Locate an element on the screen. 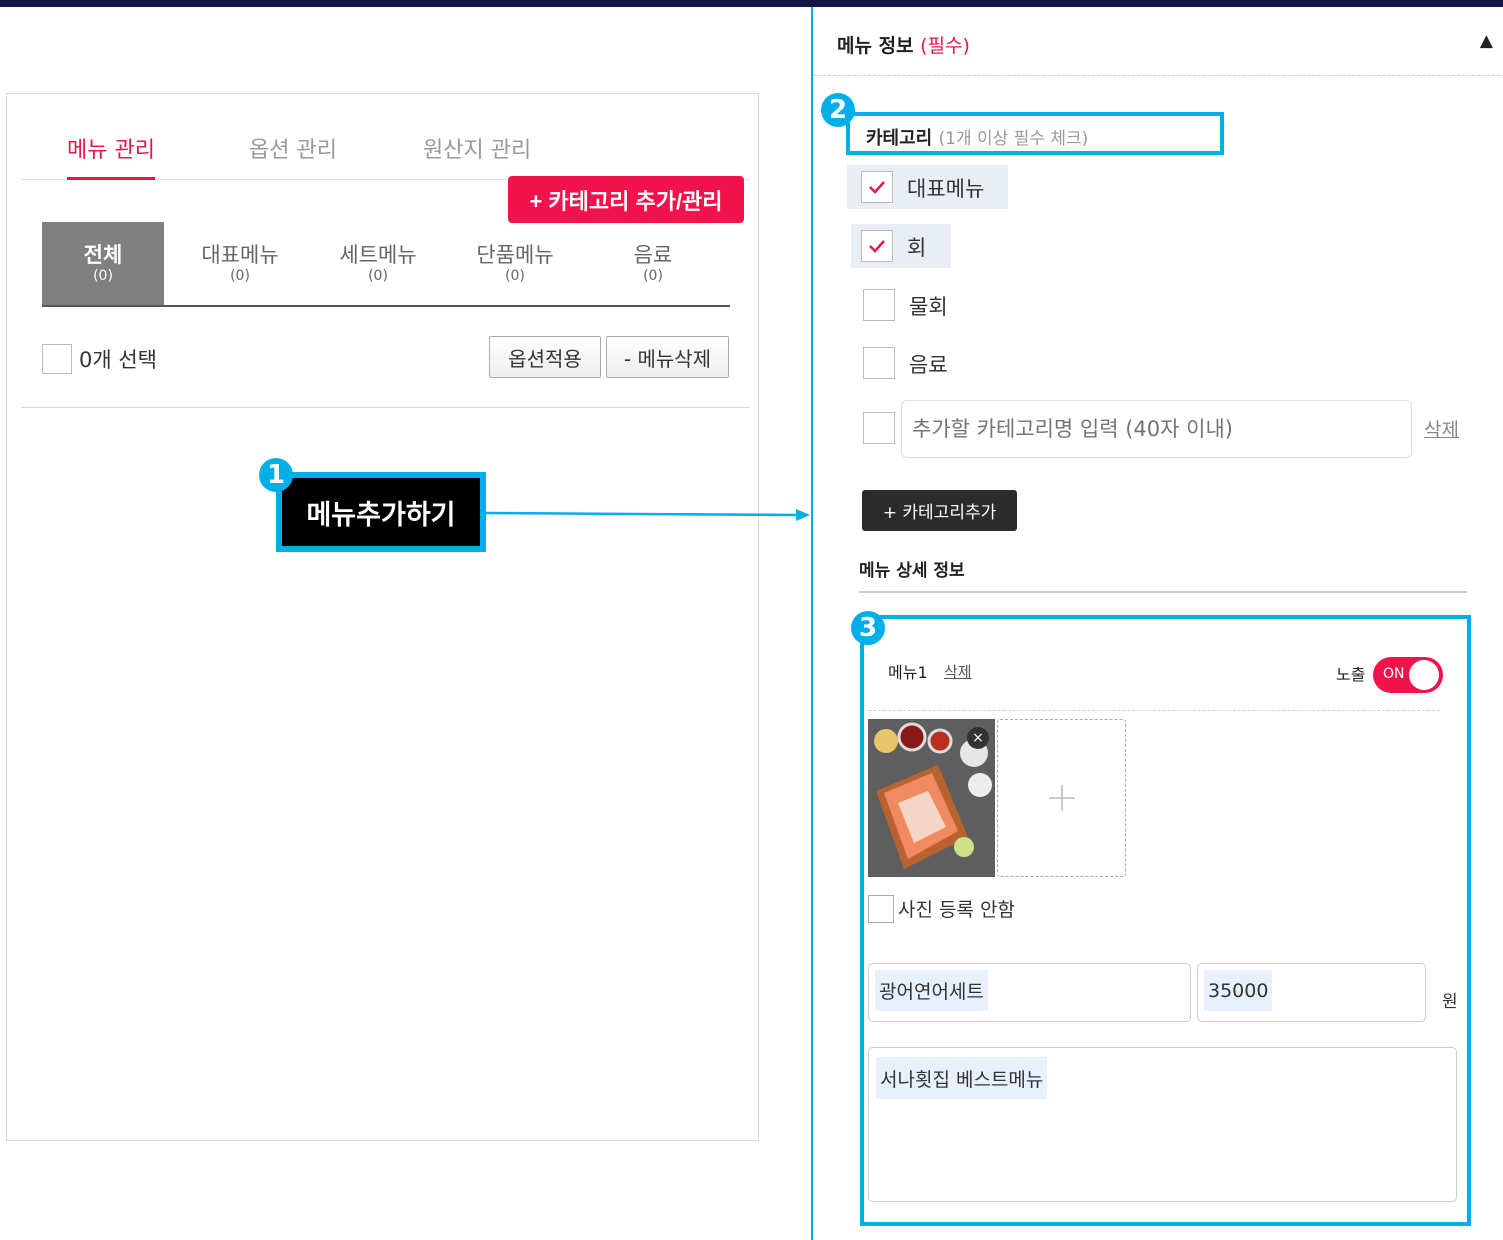  category-highlight-box: 카테고리 (1개 이상 필수 체크) is located at coordinates (1035, 133).